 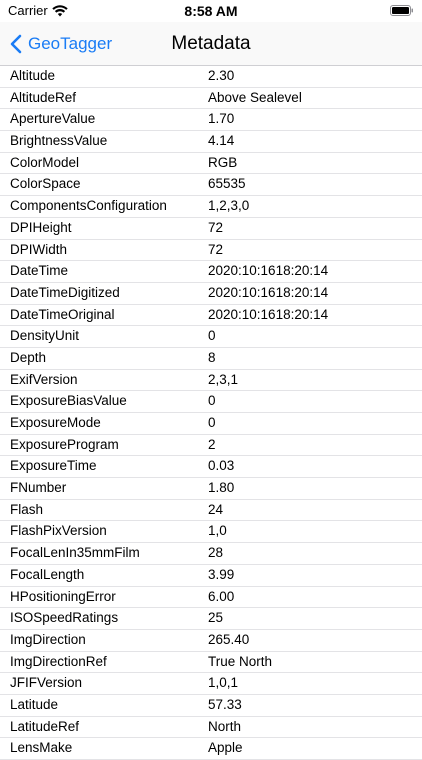 What do you see at coordinates (45, 726) in the screenshot?
I see `row-key: LatitudeRef` at bounding box center [45, 726].